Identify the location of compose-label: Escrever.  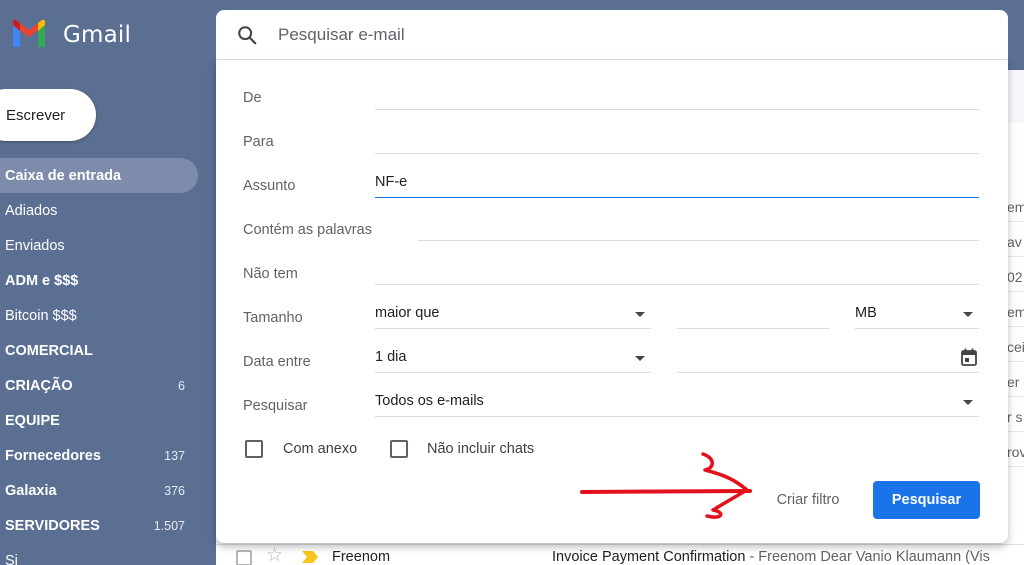
(36, 115).